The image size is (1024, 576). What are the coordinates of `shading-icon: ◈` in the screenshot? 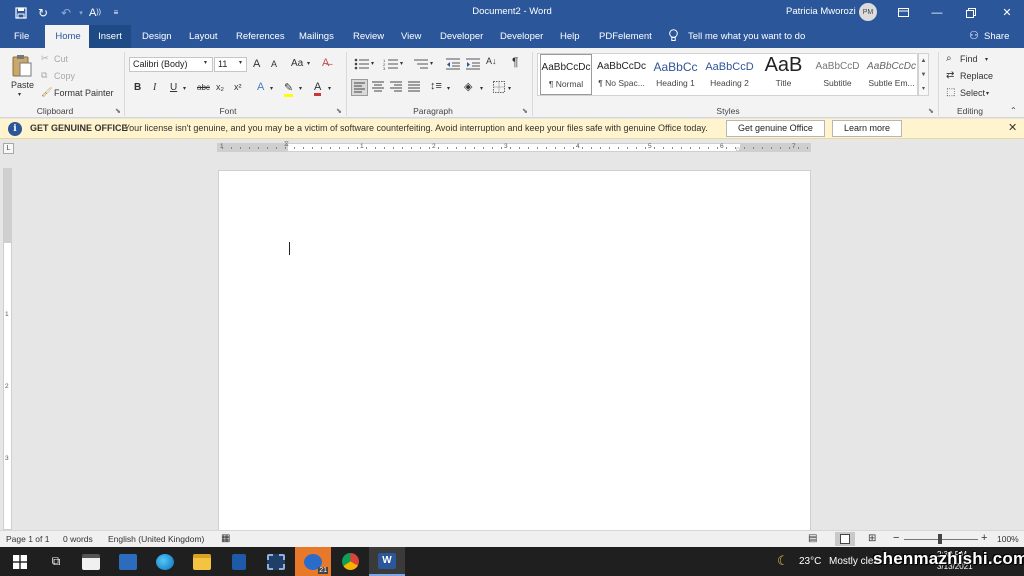 It's located at (468, 86).